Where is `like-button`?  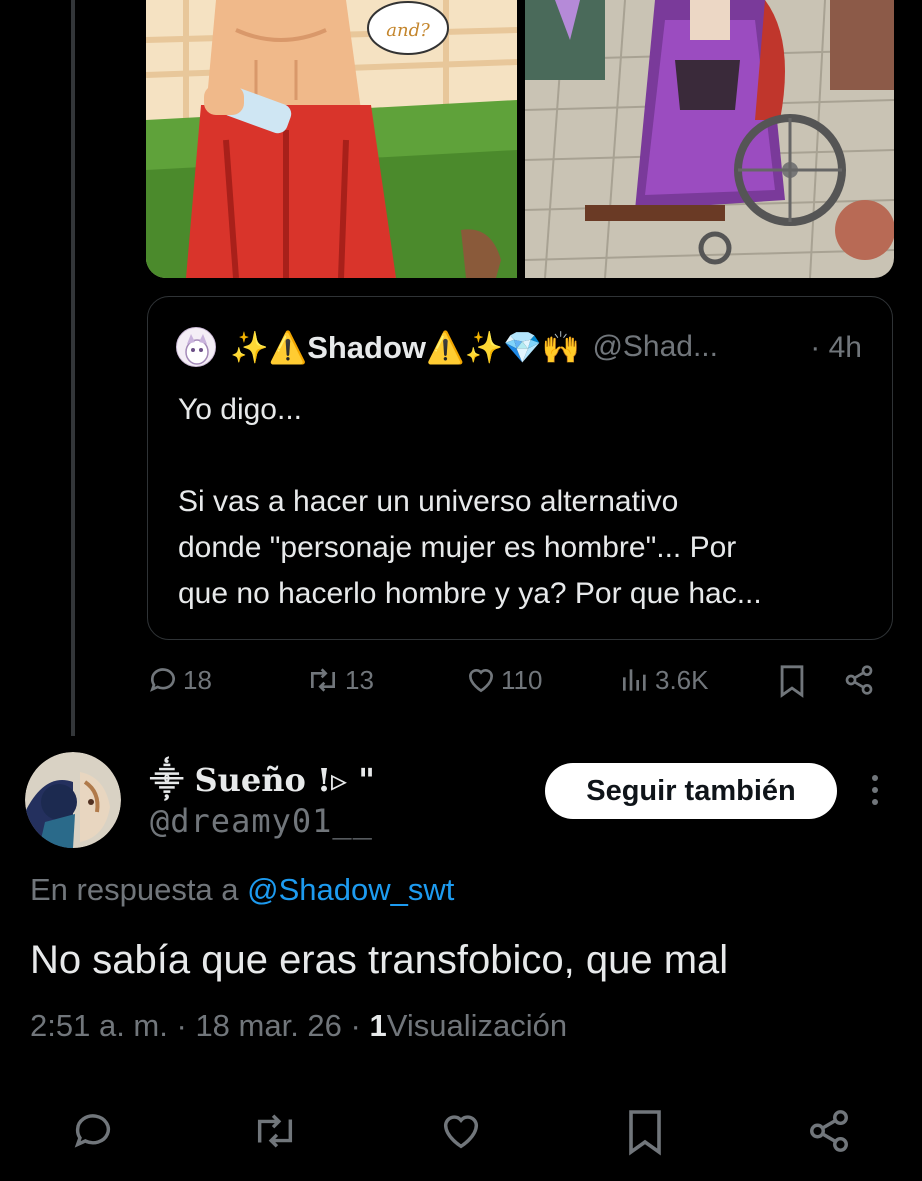 like-button is located at coordinates (461, 1133).